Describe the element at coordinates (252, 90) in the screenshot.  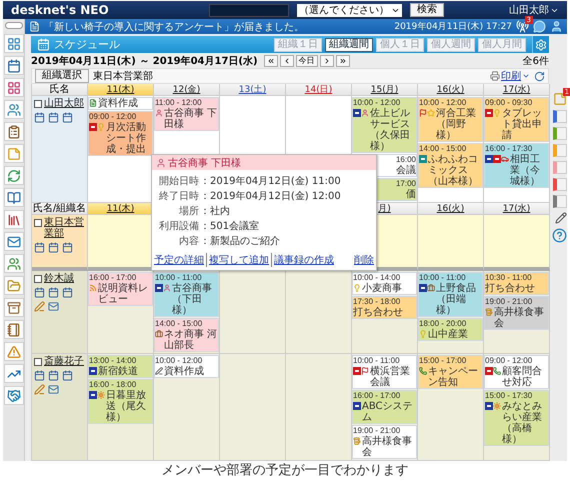
I see `day-link: 13(土)` at that location.